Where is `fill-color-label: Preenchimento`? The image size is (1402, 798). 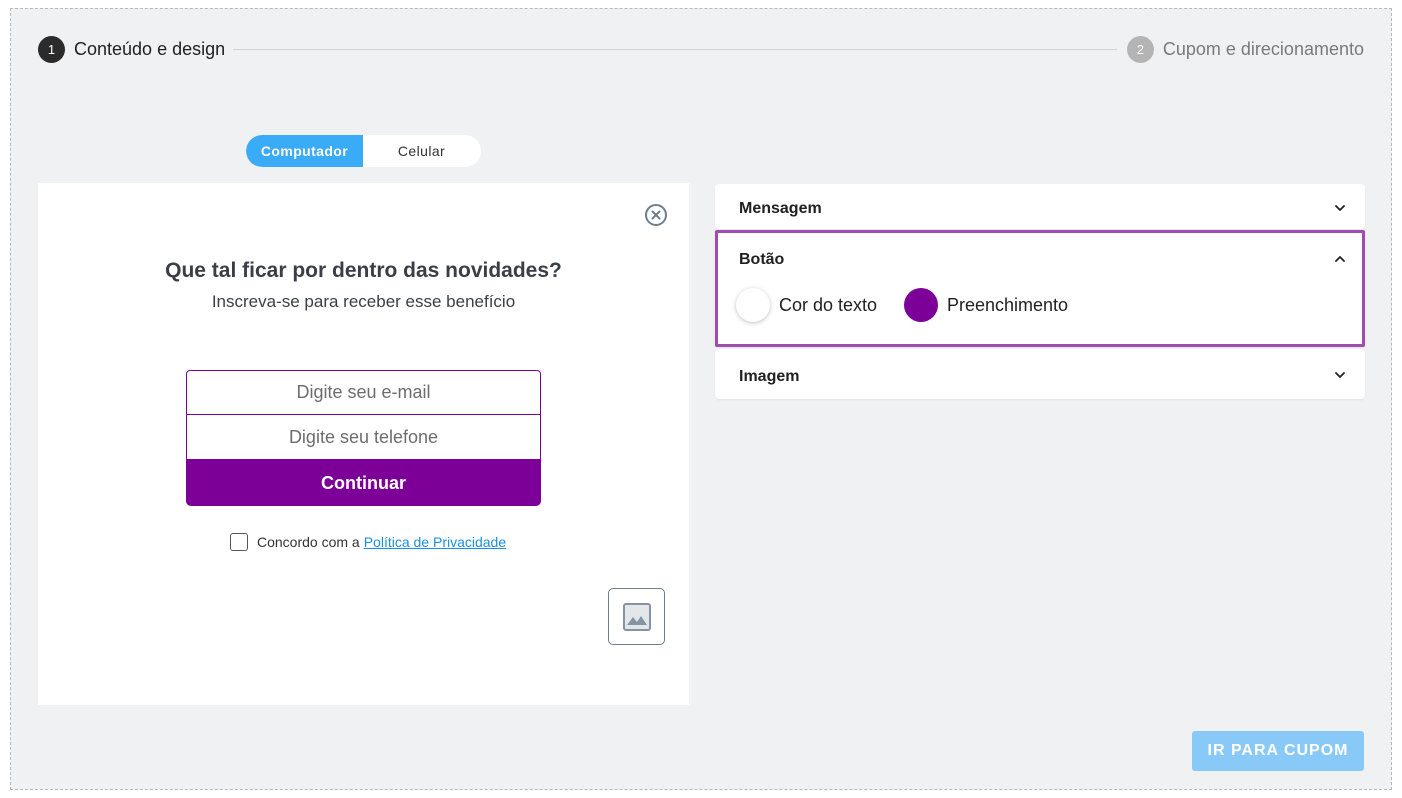 fill-color-label: Preenchimento is located at coordinates (1008, 304).